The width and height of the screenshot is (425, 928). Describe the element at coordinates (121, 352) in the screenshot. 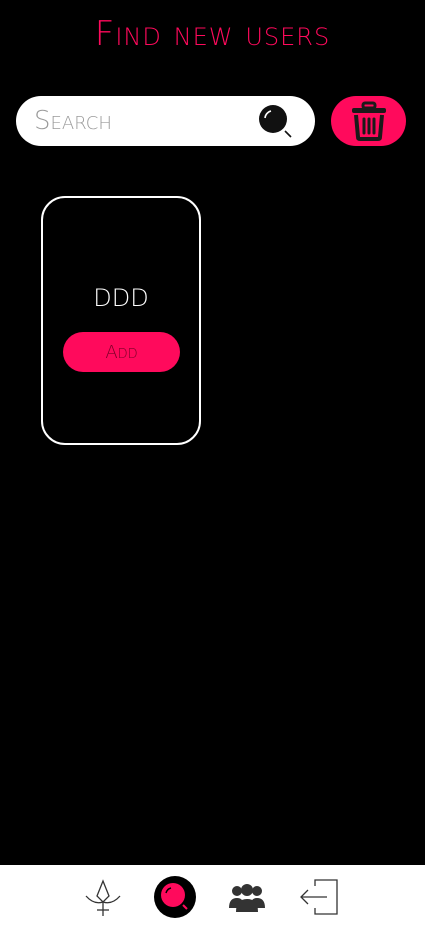

I see `add-user-button: Add` at that location.